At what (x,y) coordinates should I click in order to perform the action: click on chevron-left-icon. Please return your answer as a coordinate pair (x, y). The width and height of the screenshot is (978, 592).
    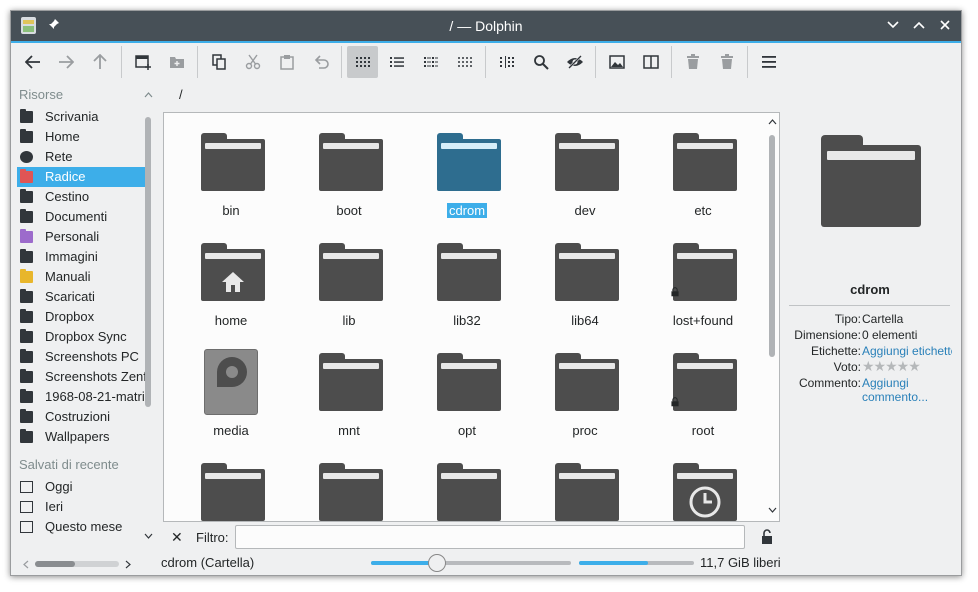
    Looking at the image, I should click on (26, 564).